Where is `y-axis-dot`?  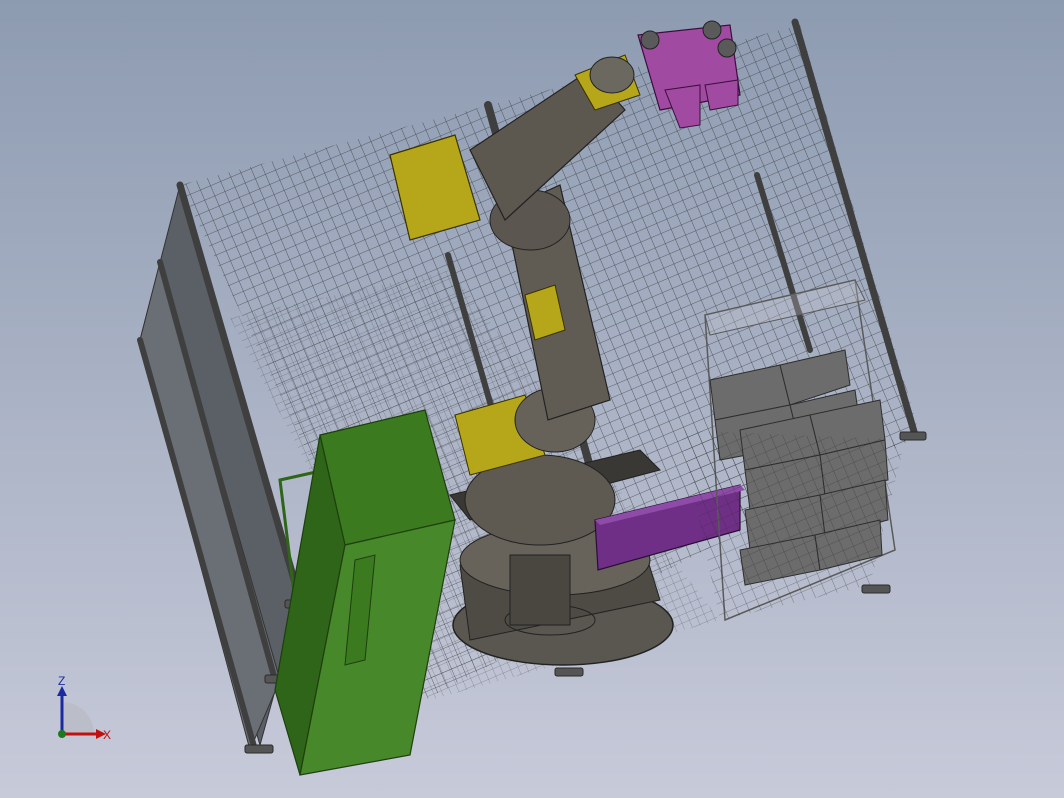
y-axis-dot is located at coordinates (62, 734).